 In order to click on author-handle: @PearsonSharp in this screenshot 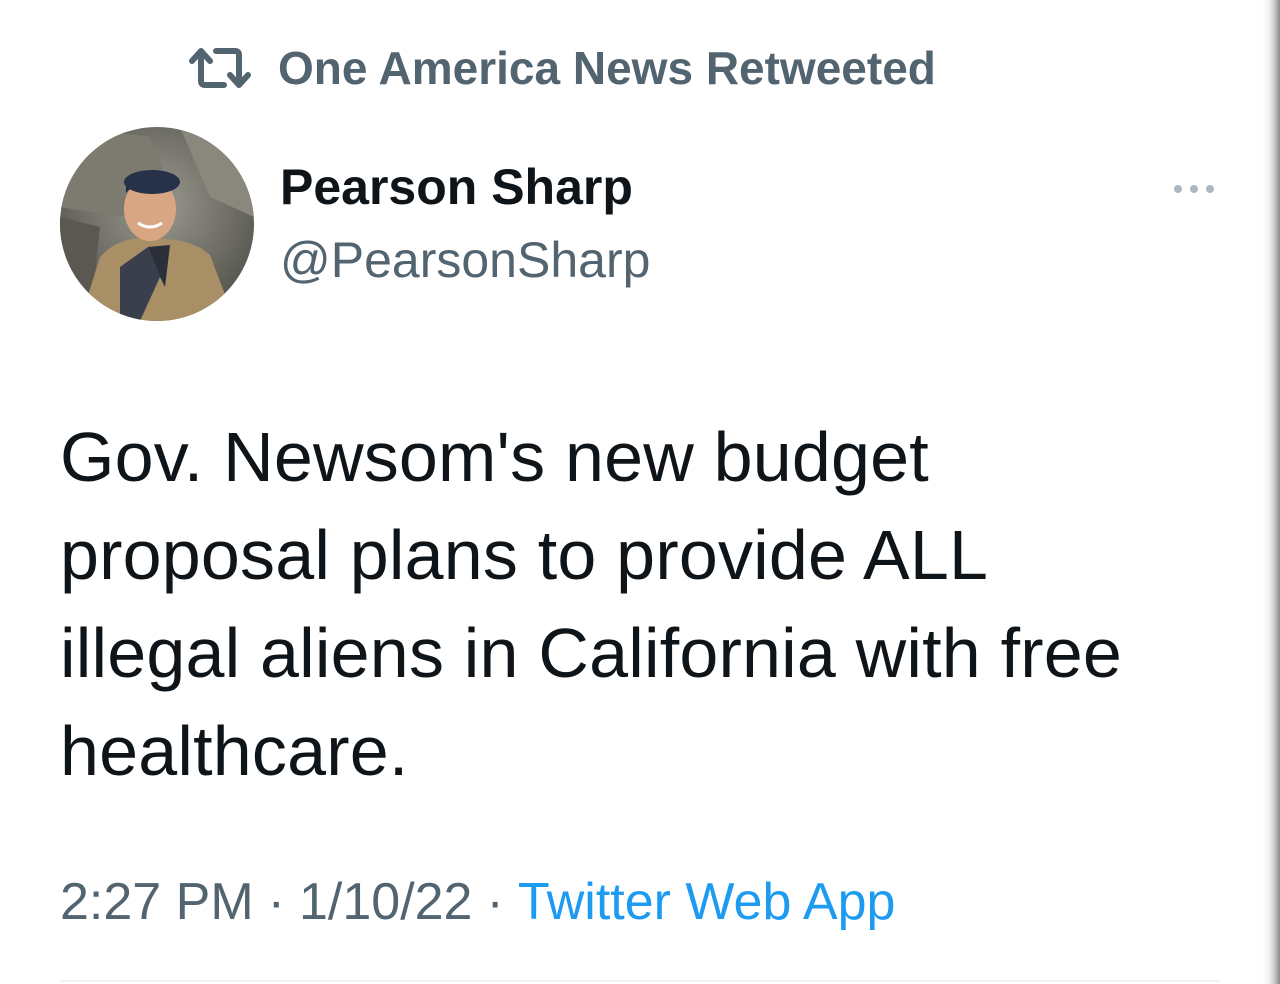, I will do `click(465, 260)`.